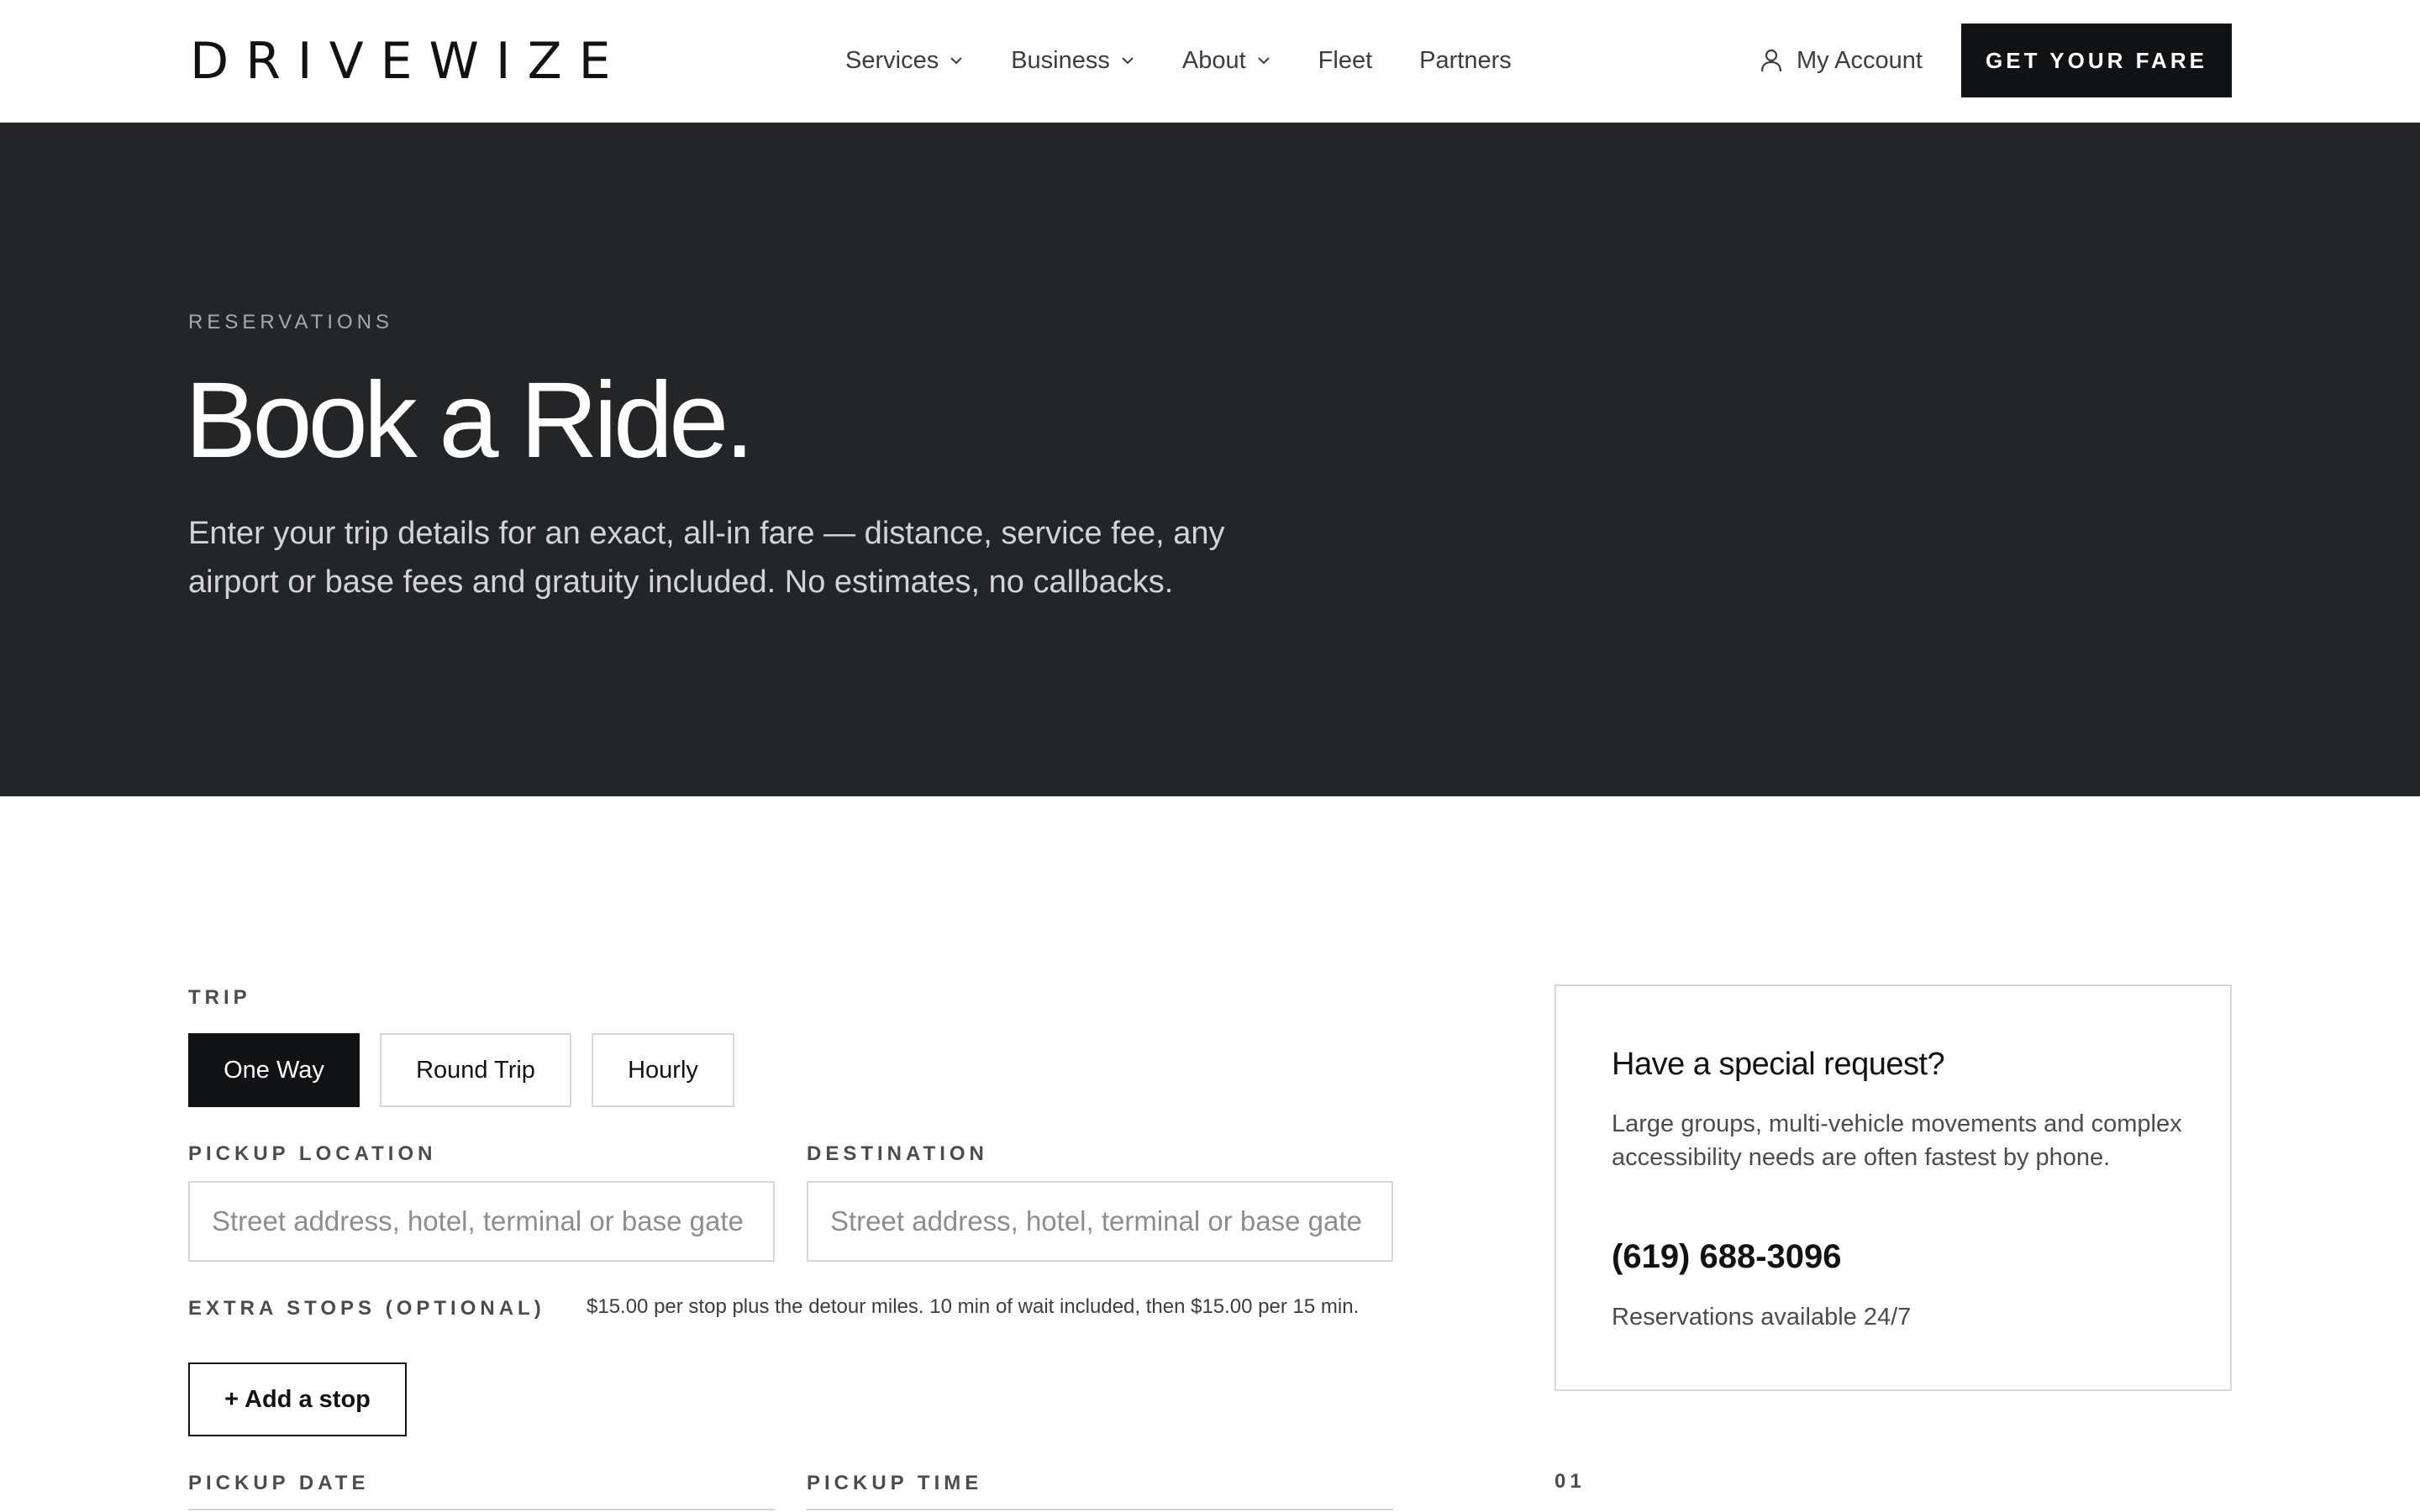  I want to click on pickup-date-label: PICKUP DATE, so click(279, 1483).